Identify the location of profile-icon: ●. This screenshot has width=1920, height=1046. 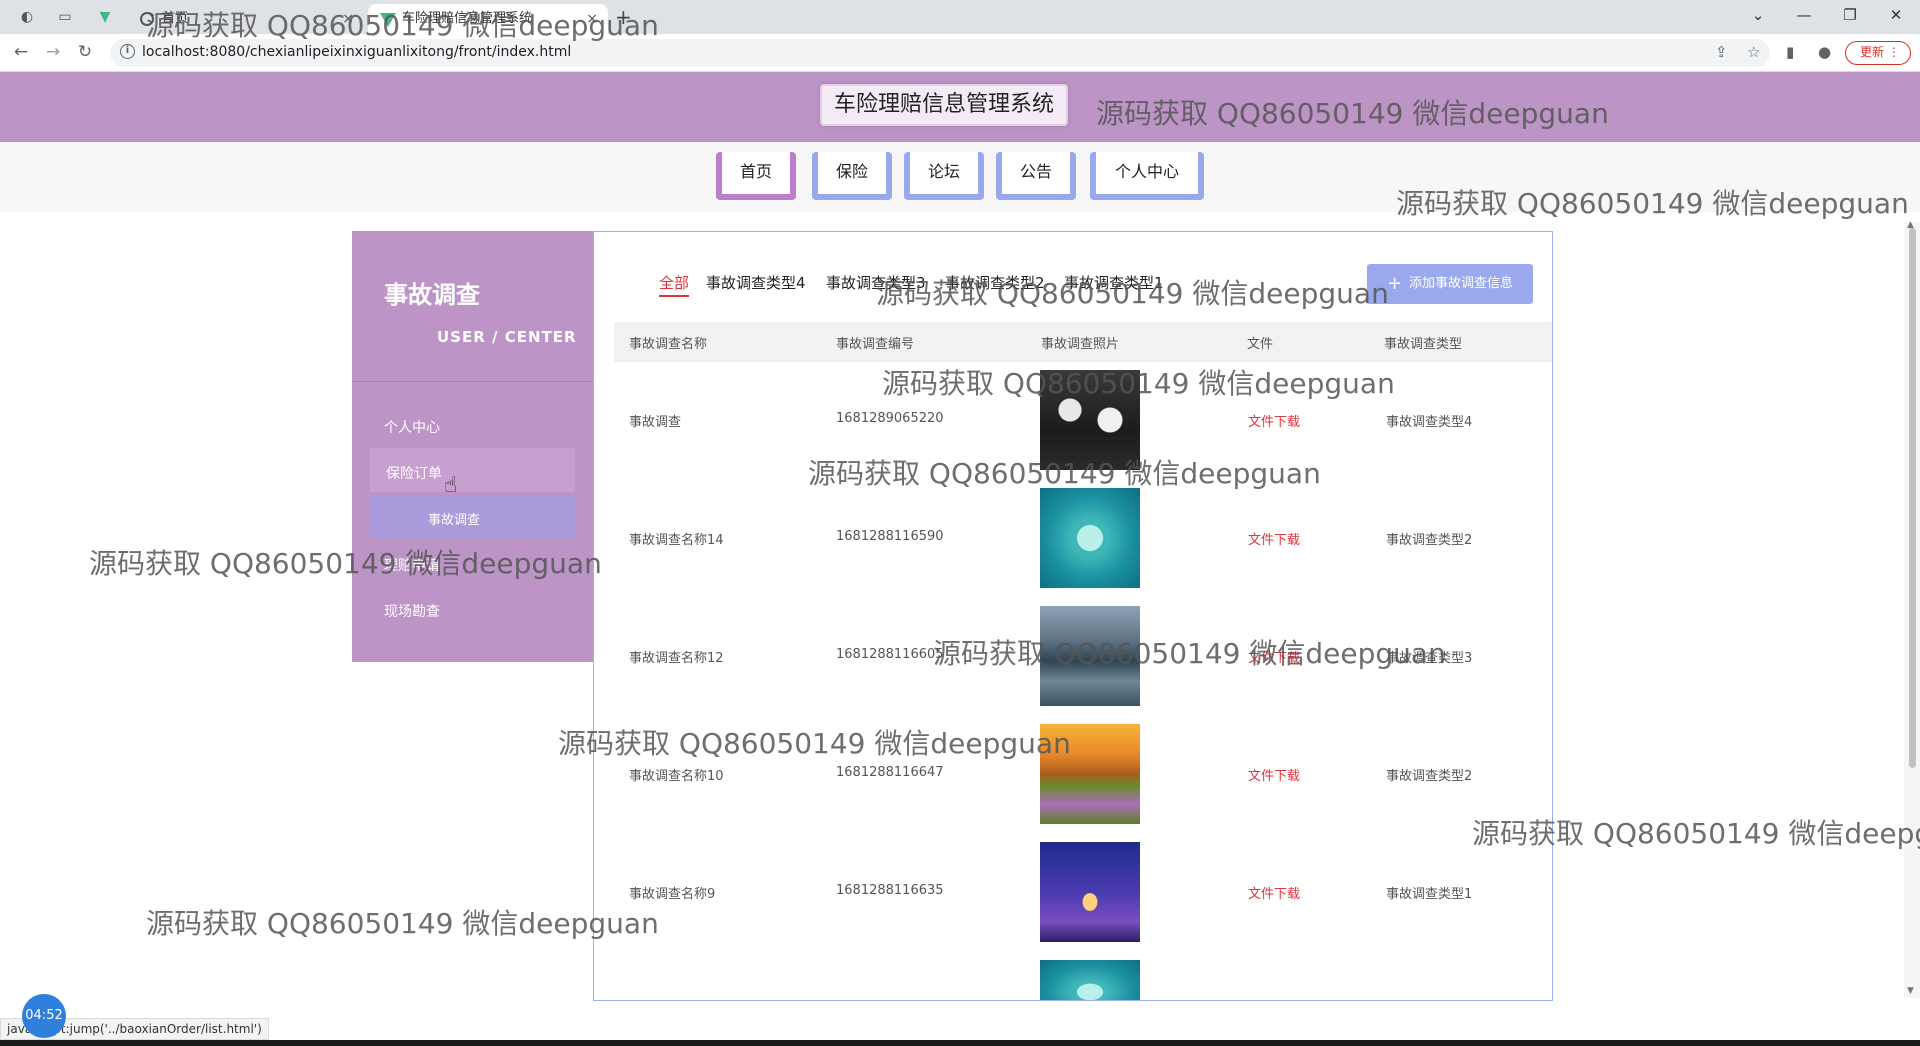
(1824, 52).